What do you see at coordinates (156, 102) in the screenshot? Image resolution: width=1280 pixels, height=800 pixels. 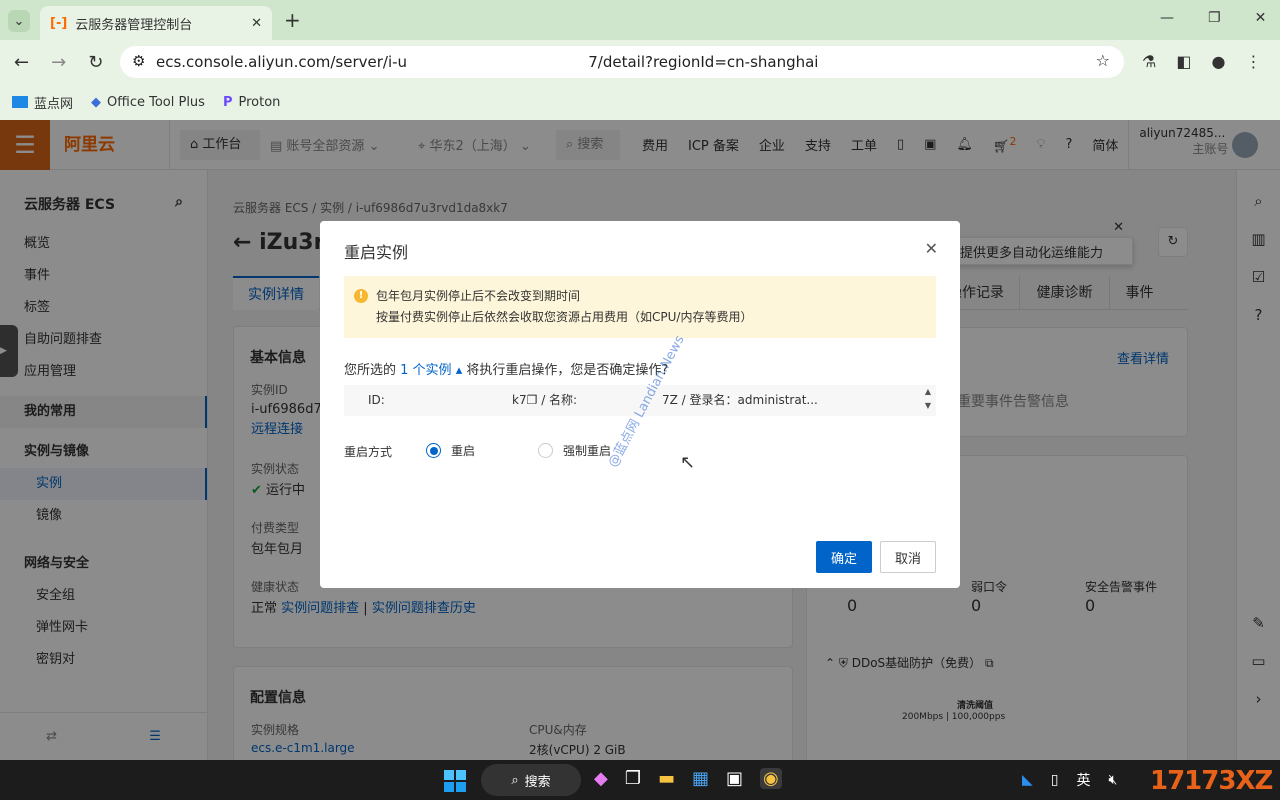 I see `bookmark-label: Office Tool Plus` at bounding box center [156, 102].